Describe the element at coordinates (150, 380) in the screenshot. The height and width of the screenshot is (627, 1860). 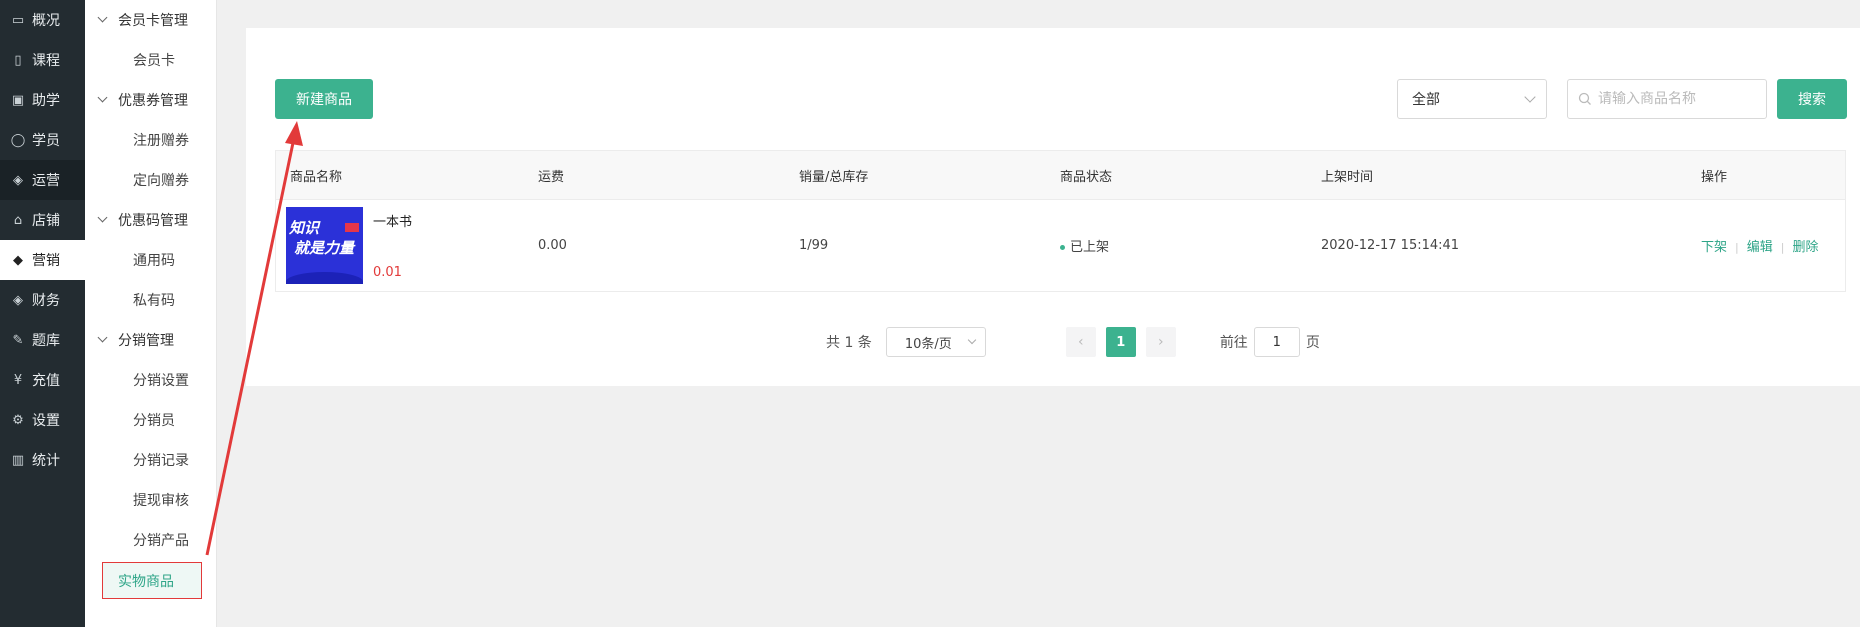
I see `sidebar-item-distribution-settings: 分销设置` at that location.